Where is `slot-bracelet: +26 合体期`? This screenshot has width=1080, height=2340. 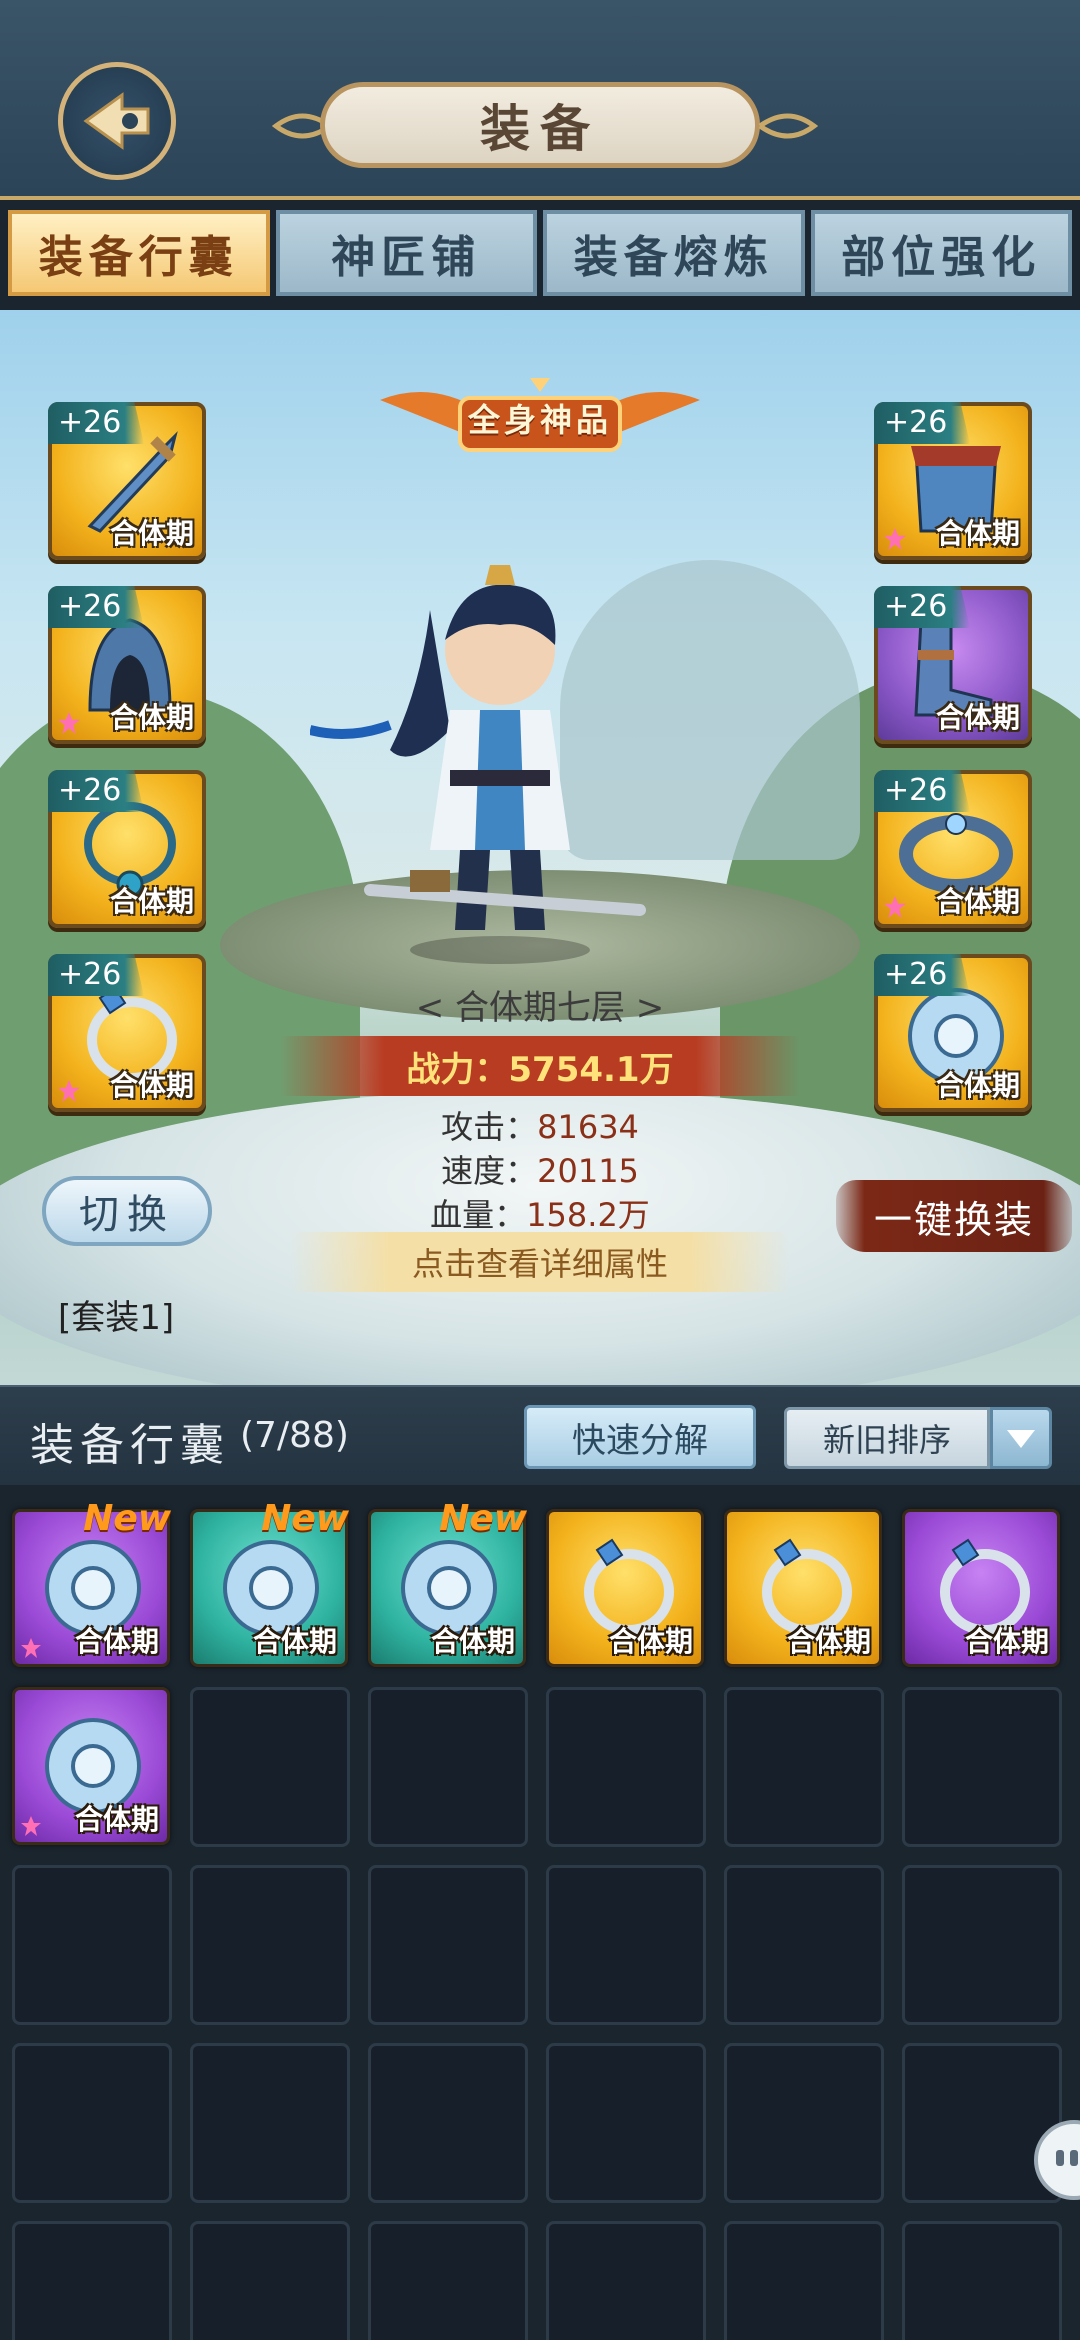 slot-bracelet: +26 合体期 is located at coordinates (953, 849).